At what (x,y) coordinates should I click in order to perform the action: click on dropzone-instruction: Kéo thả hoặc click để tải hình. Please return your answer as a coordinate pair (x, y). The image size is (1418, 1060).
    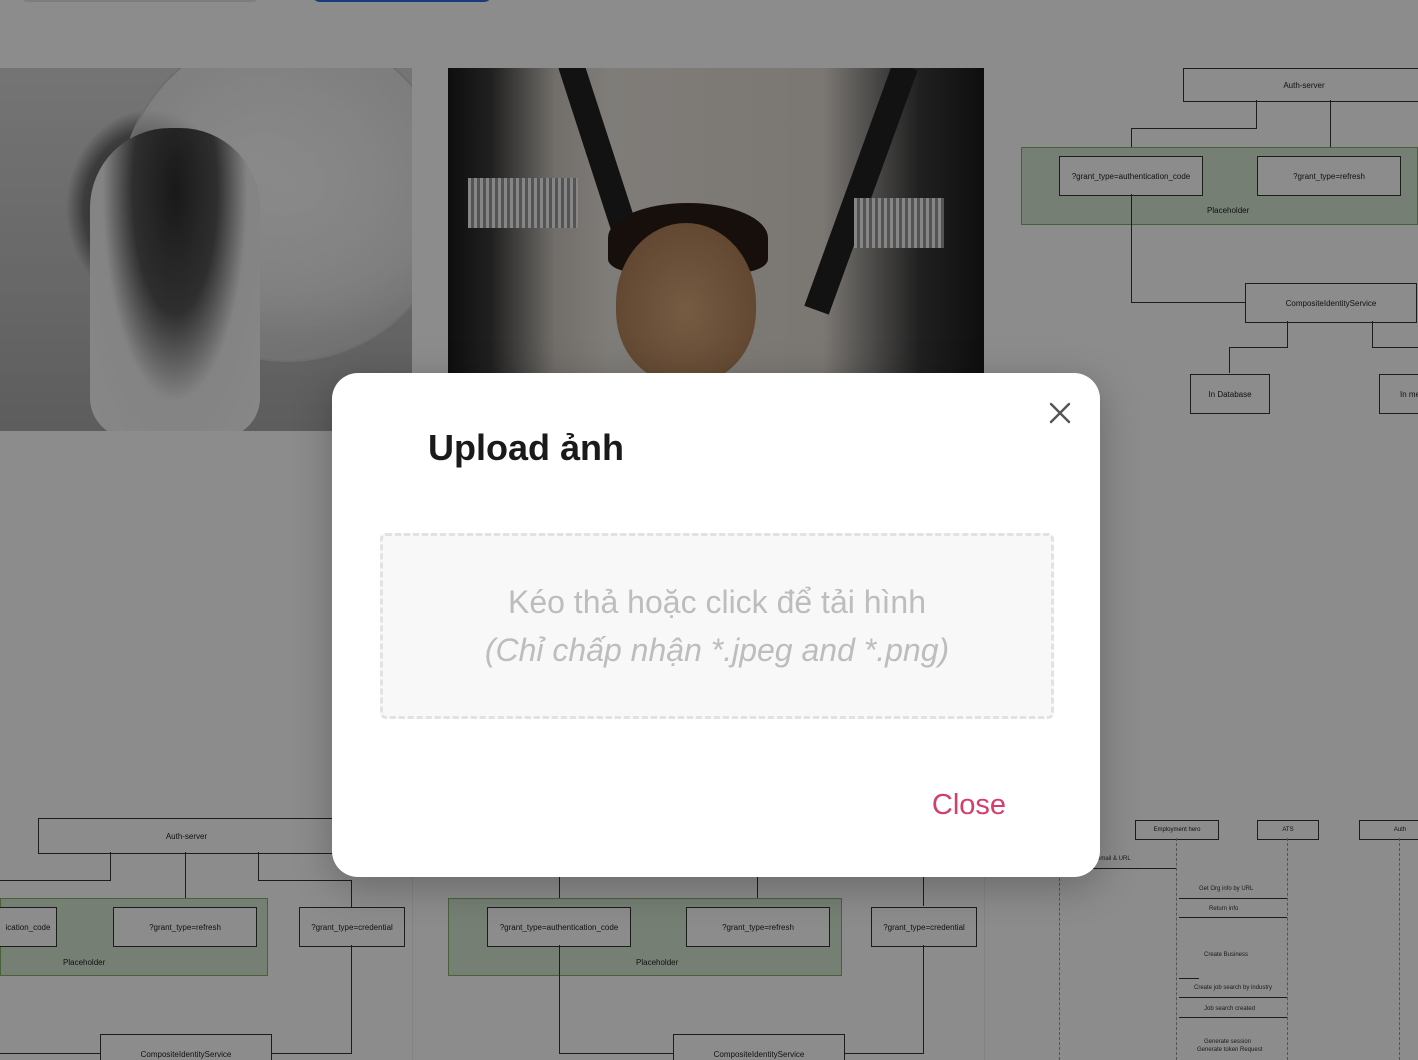
    Looking at the image, I should click on (717, 602).